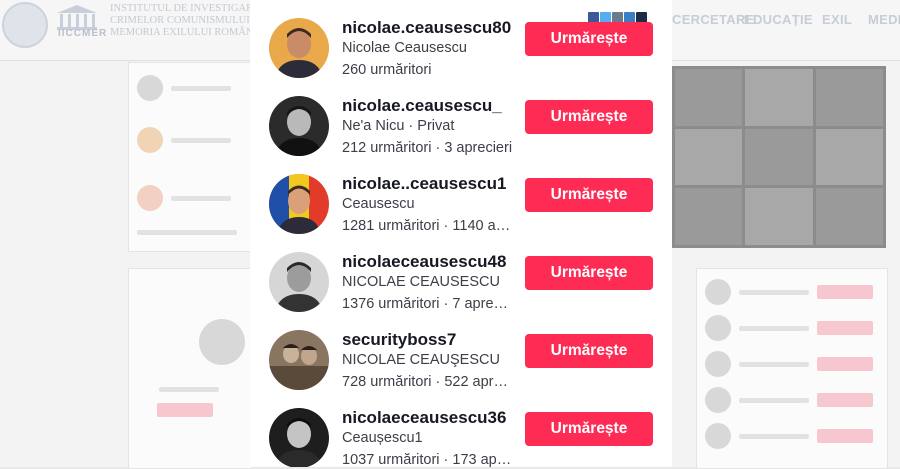  Describe the element at coordinates (837, 19) in the screenshot. I see `nav-item-exil: EXIL` at that location.